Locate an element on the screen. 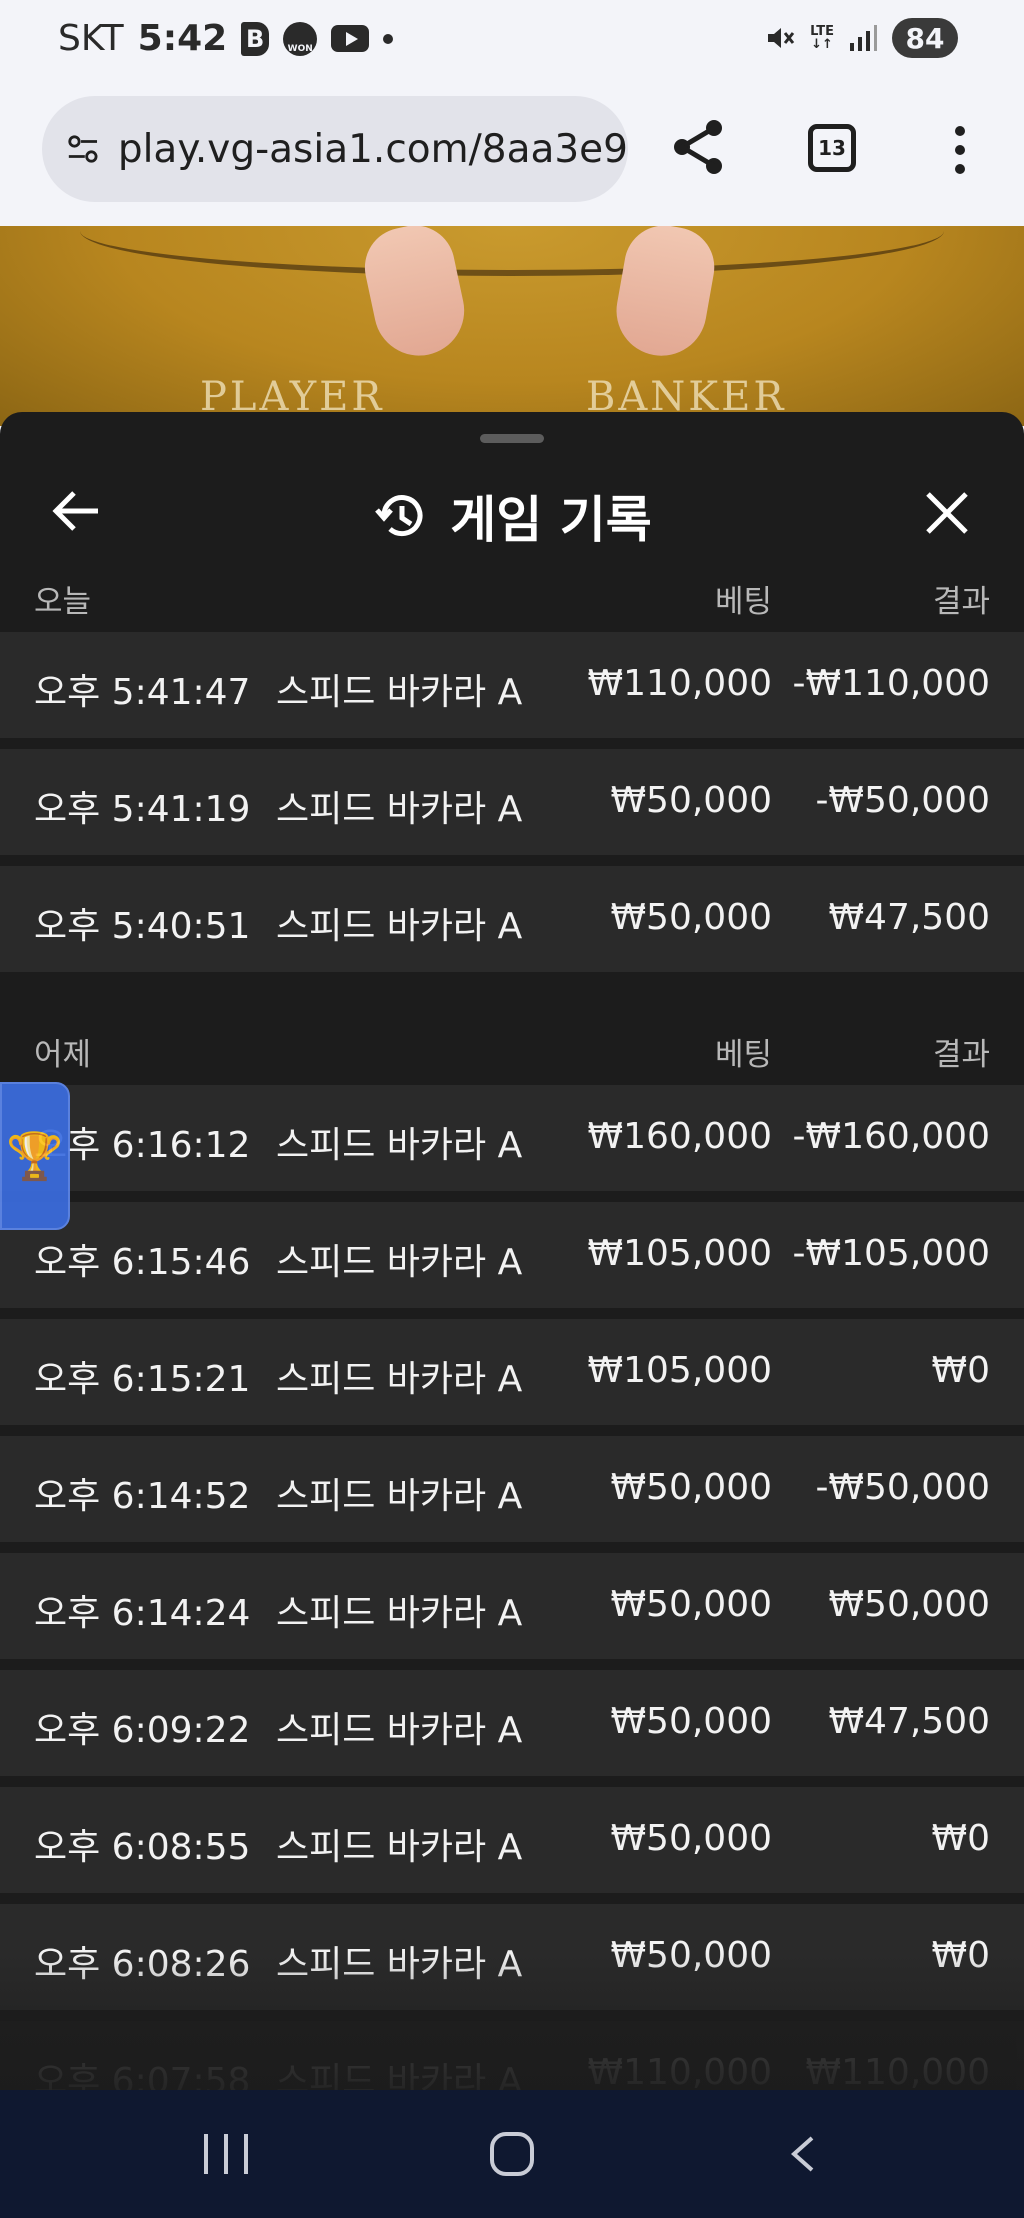 This screenshot has height=2218, width=1024. panel-title: 게임 기록 is located at coordinates (551, 520).